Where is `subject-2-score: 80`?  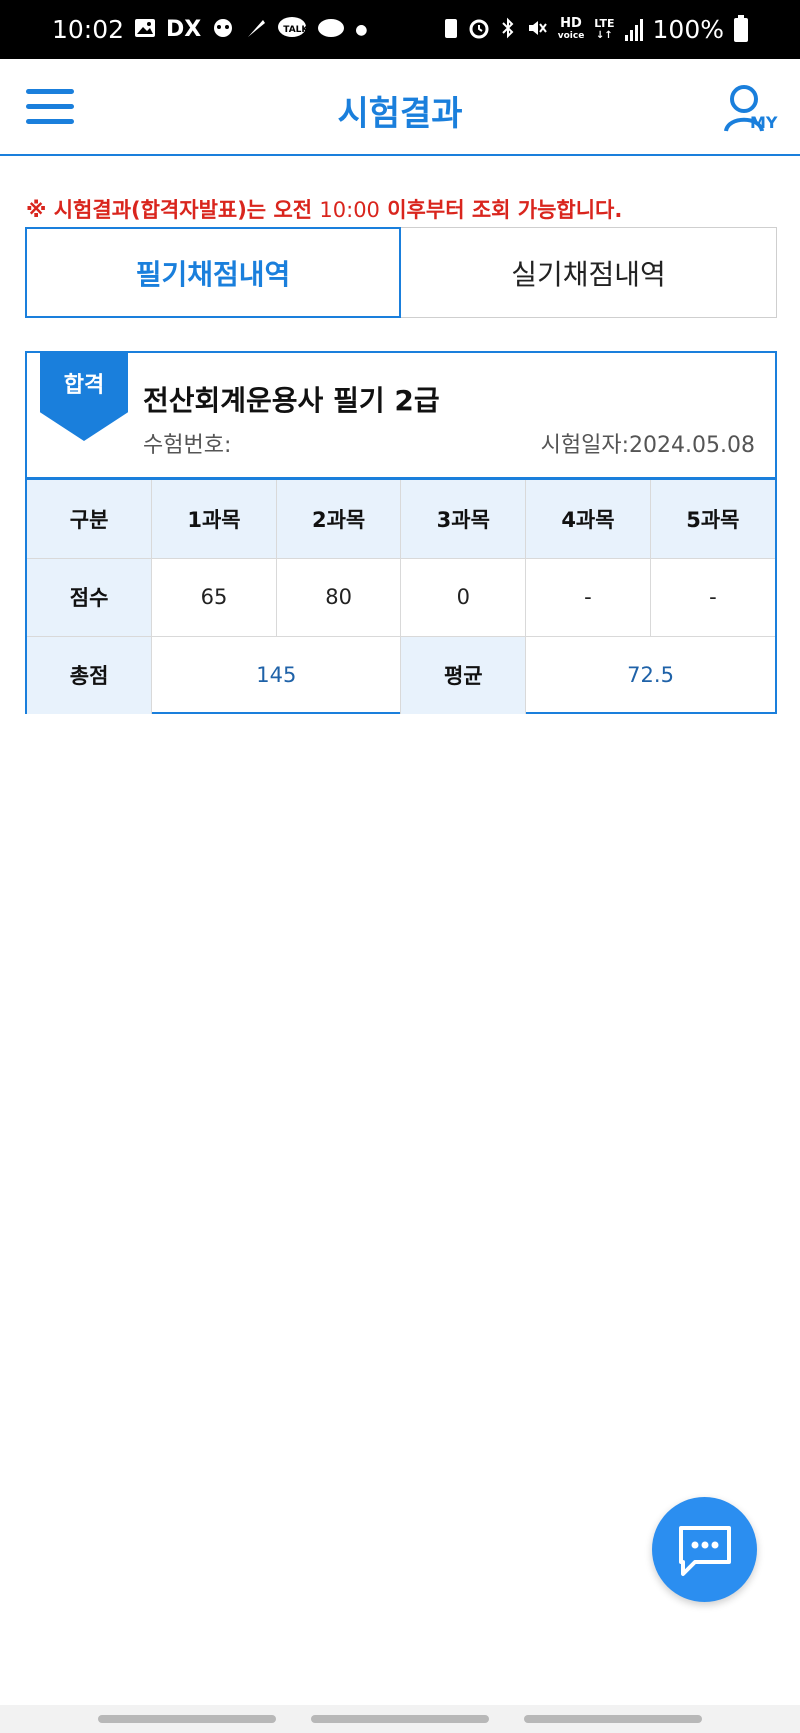
subject-2-score: 80 is located at coordinates (338, 597).